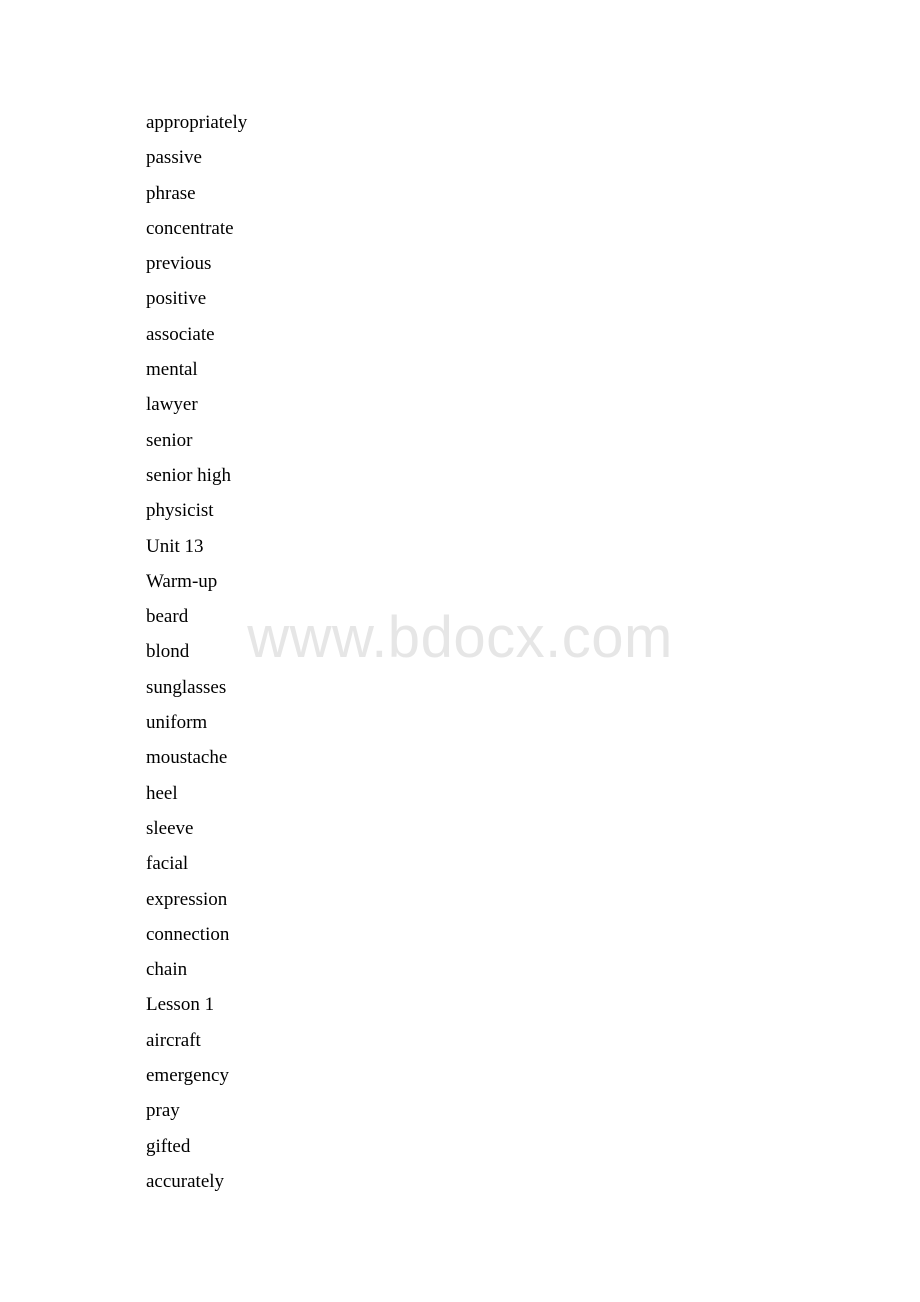 The height and width of the screenshot is (1302, 920). What do you see at coordinates (167, 864) in the screenshot?
I see `word-list-item: facial` at bounding box center [167, 864].